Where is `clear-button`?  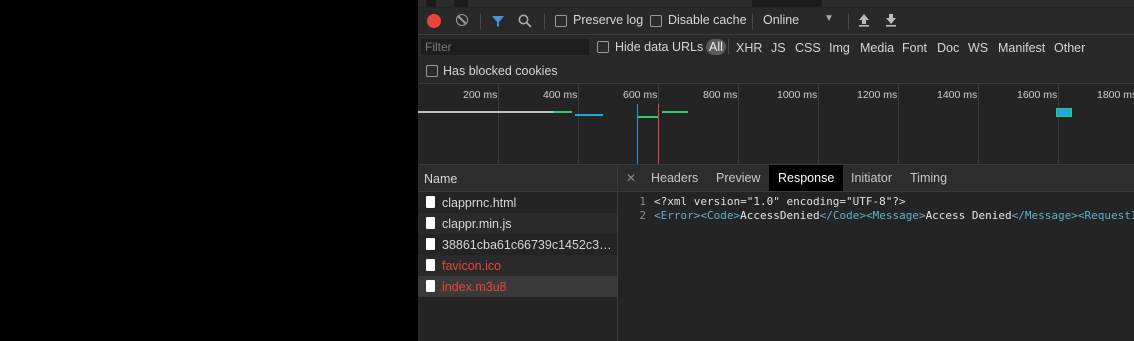 clear-button is located at coordinates (462, 20).